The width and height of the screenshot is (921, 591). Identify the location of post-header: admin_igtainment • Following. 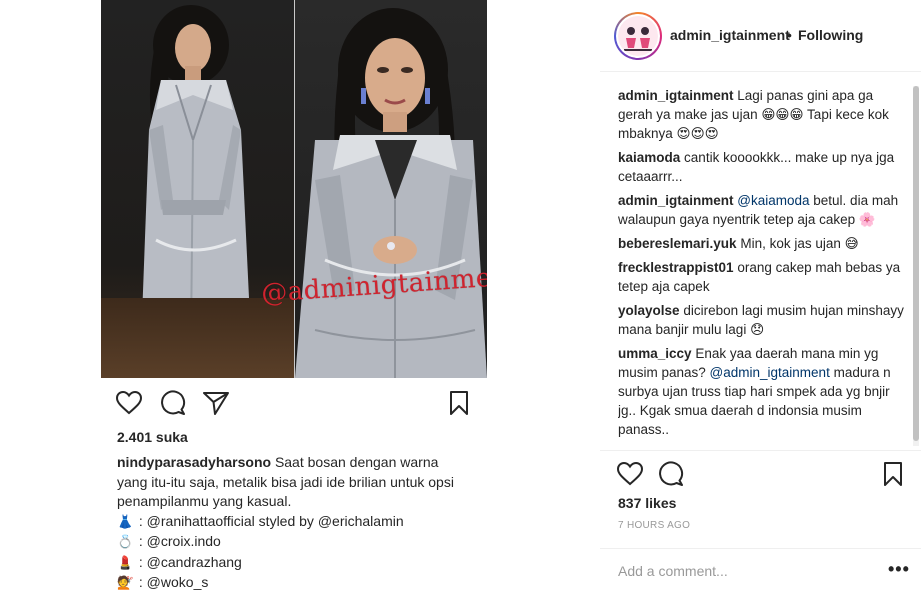
(760, 36).